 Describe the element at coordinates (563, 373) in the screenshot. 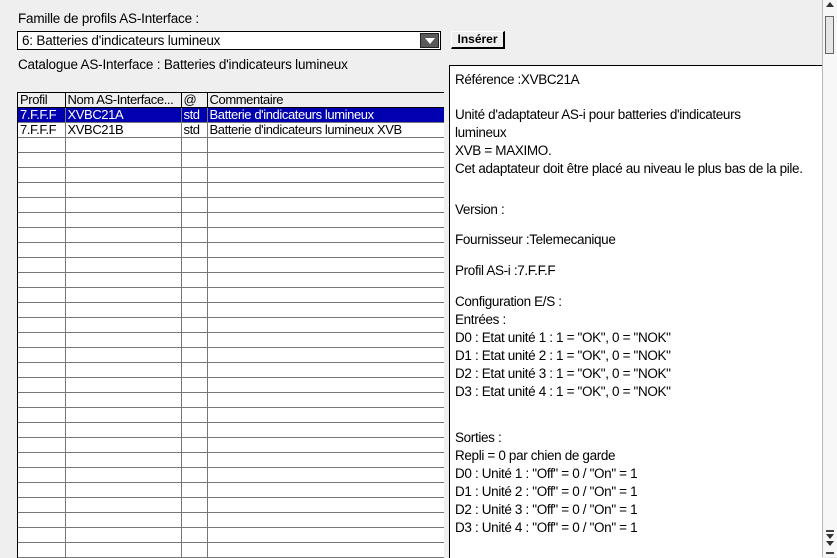

I see `detail-line: D2 : Etat unité 3 : 1 = "OK", 0 = "NOK"` at that location.